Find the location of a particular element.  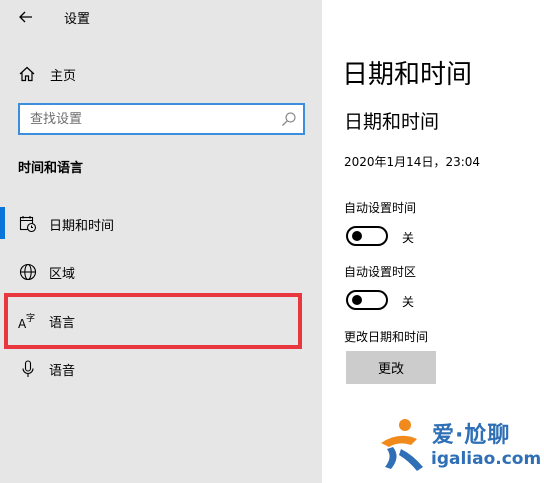

home-icon is located at coordinates (27, 74).